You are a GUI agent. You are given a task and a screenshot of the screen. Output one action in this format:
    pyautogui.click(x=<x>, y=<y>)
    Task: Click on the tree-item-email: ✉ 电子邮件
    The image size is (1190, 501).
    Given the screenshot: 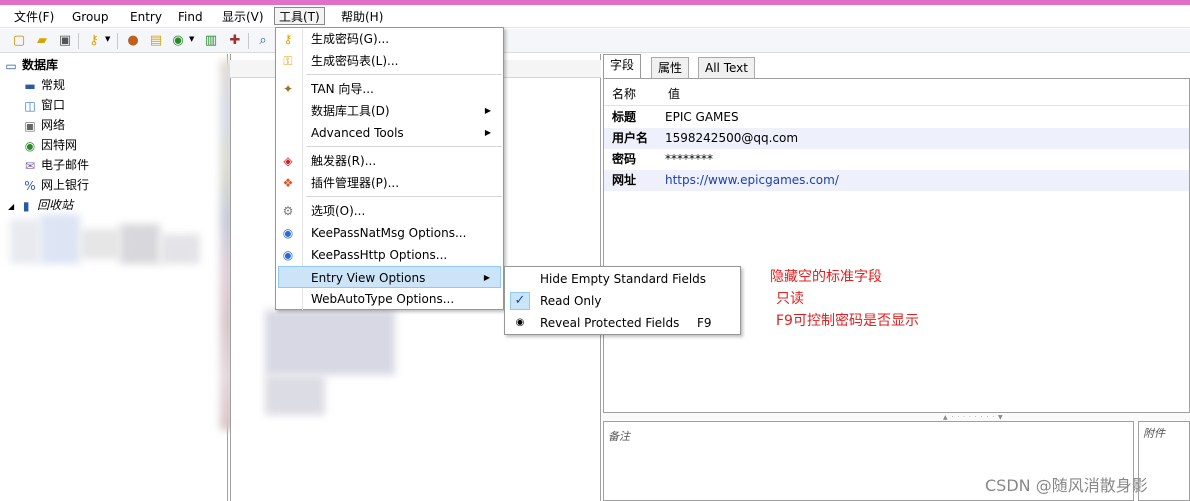 What is the action you would take?
    pyautogui.click(x=55, y=165)
    